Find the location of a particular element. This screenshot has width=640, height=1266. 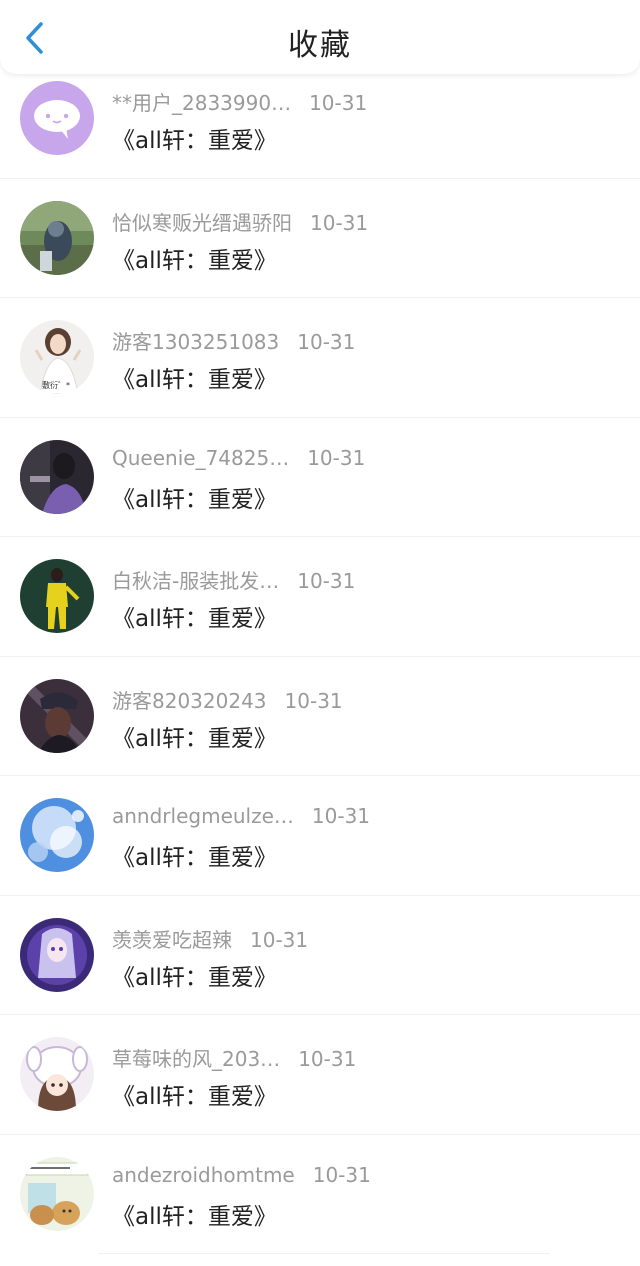

list-item: 游客820320243 10-31 《all轩：重爱》 is located at coordinates (320, 717).